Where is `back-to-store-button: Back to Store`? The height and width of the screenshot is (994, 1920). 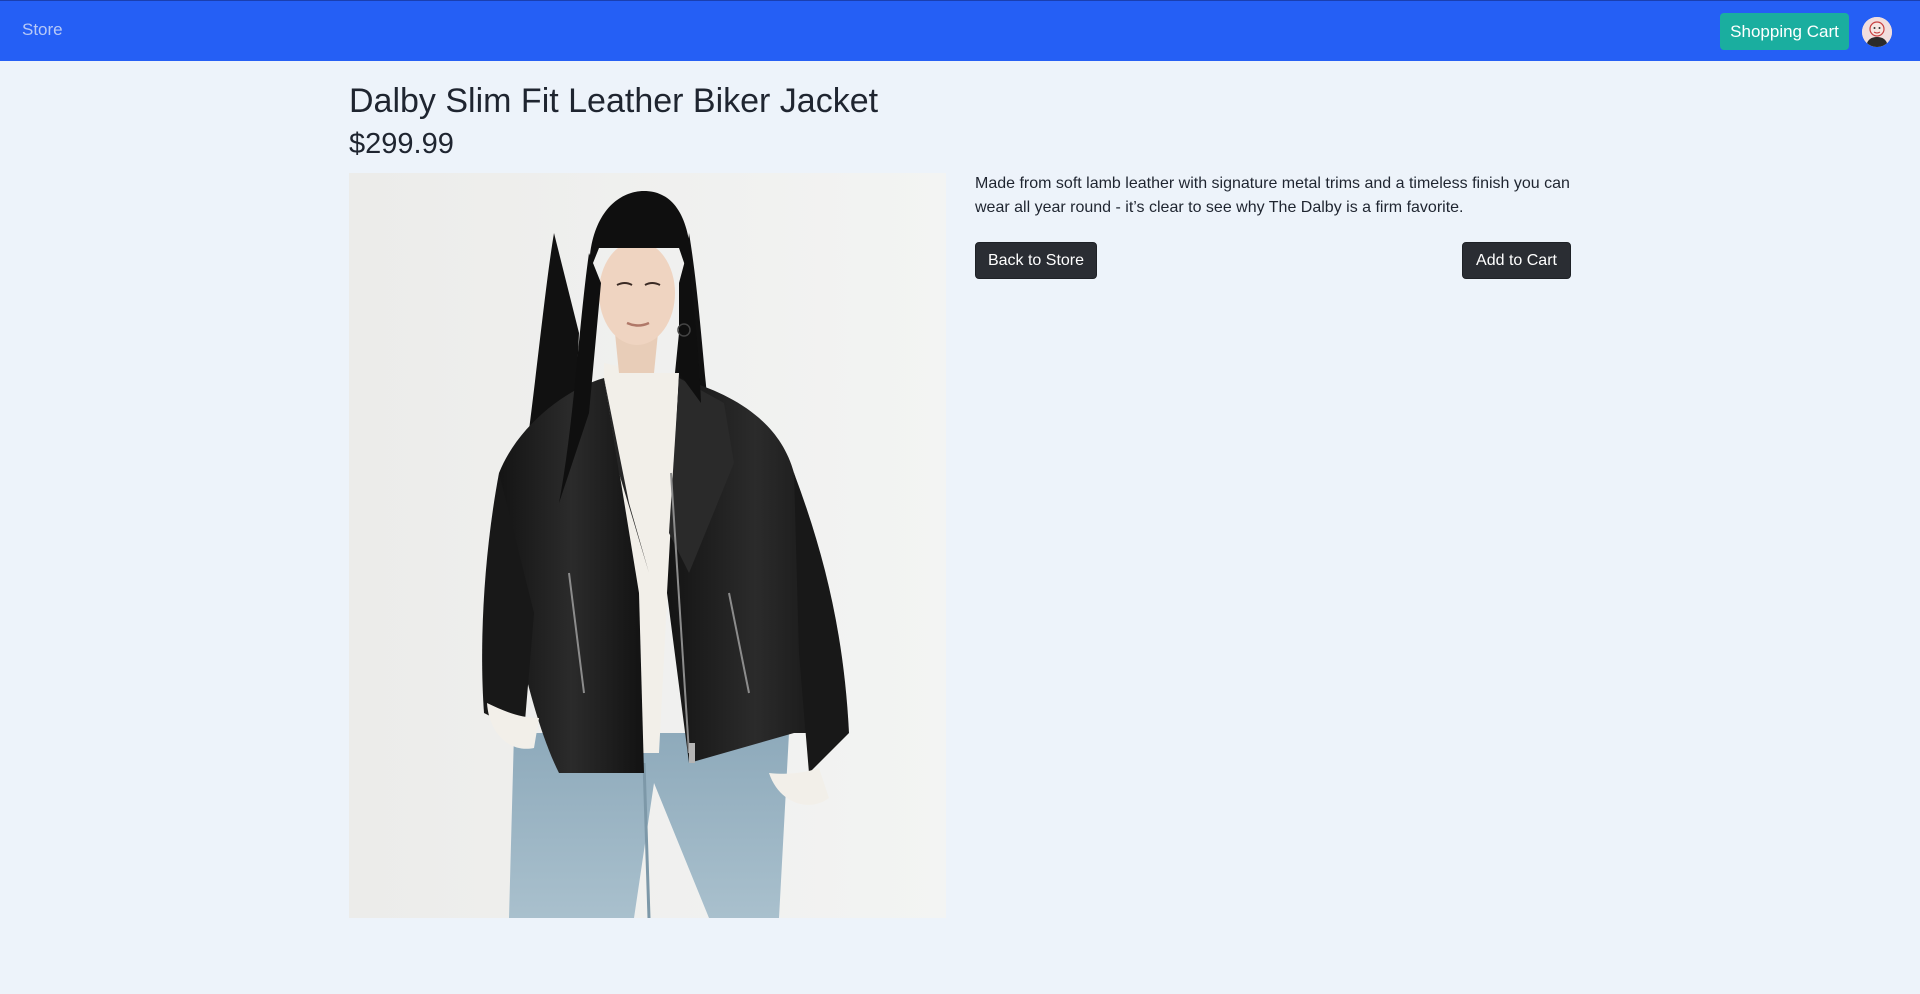 back-to-store-button: Back to Store is located at coordinates (1036, 260).